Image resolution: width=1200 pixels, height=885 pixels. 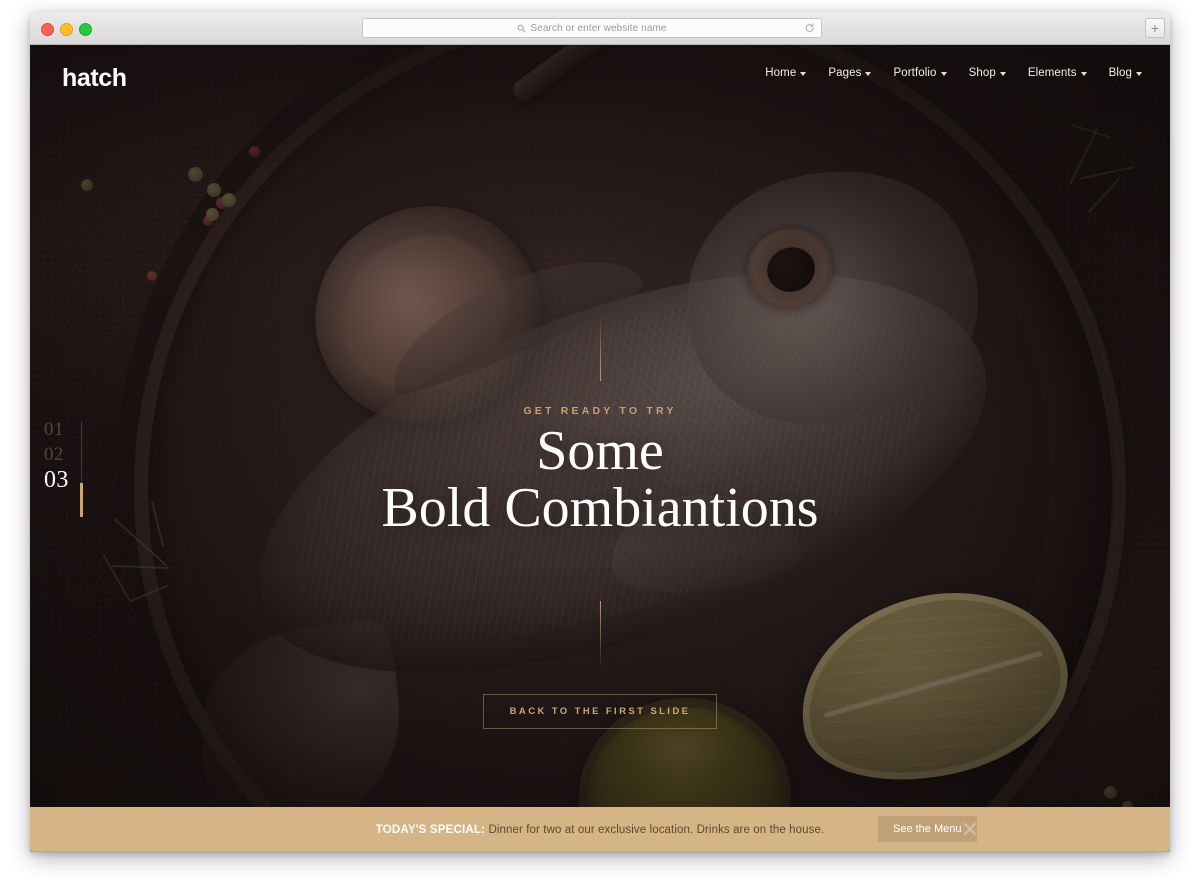 I want to click on nav-item-label: Portfolio, so click(x=915, y=73).